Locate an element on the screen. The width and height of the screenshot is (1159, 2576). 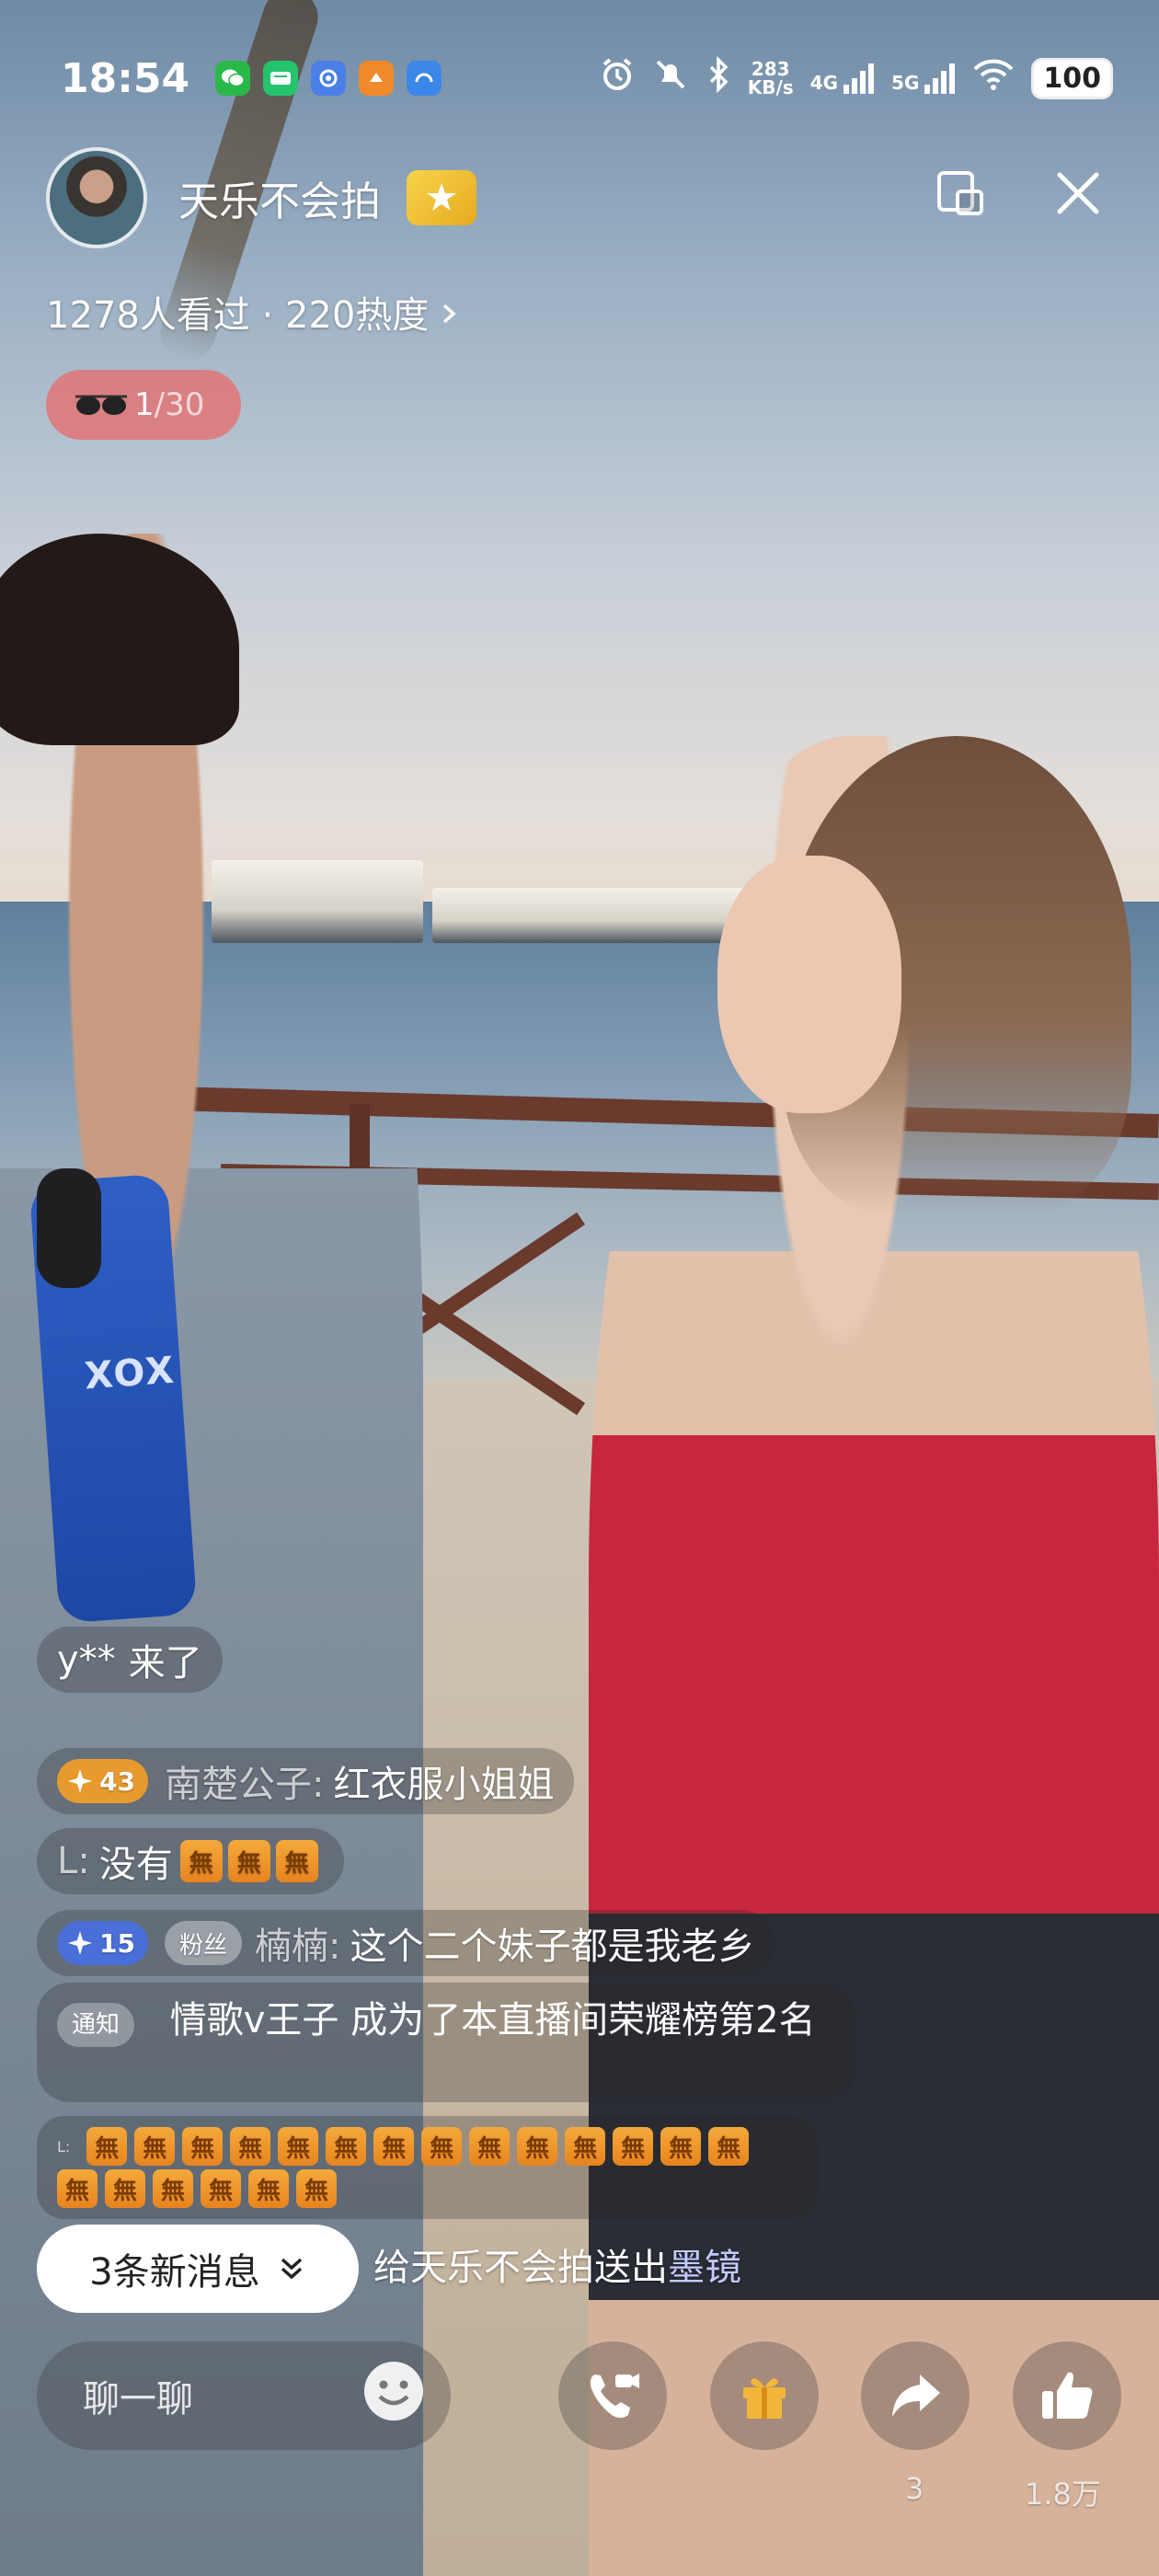
wechat-icon is located at coordinates (233, 78).